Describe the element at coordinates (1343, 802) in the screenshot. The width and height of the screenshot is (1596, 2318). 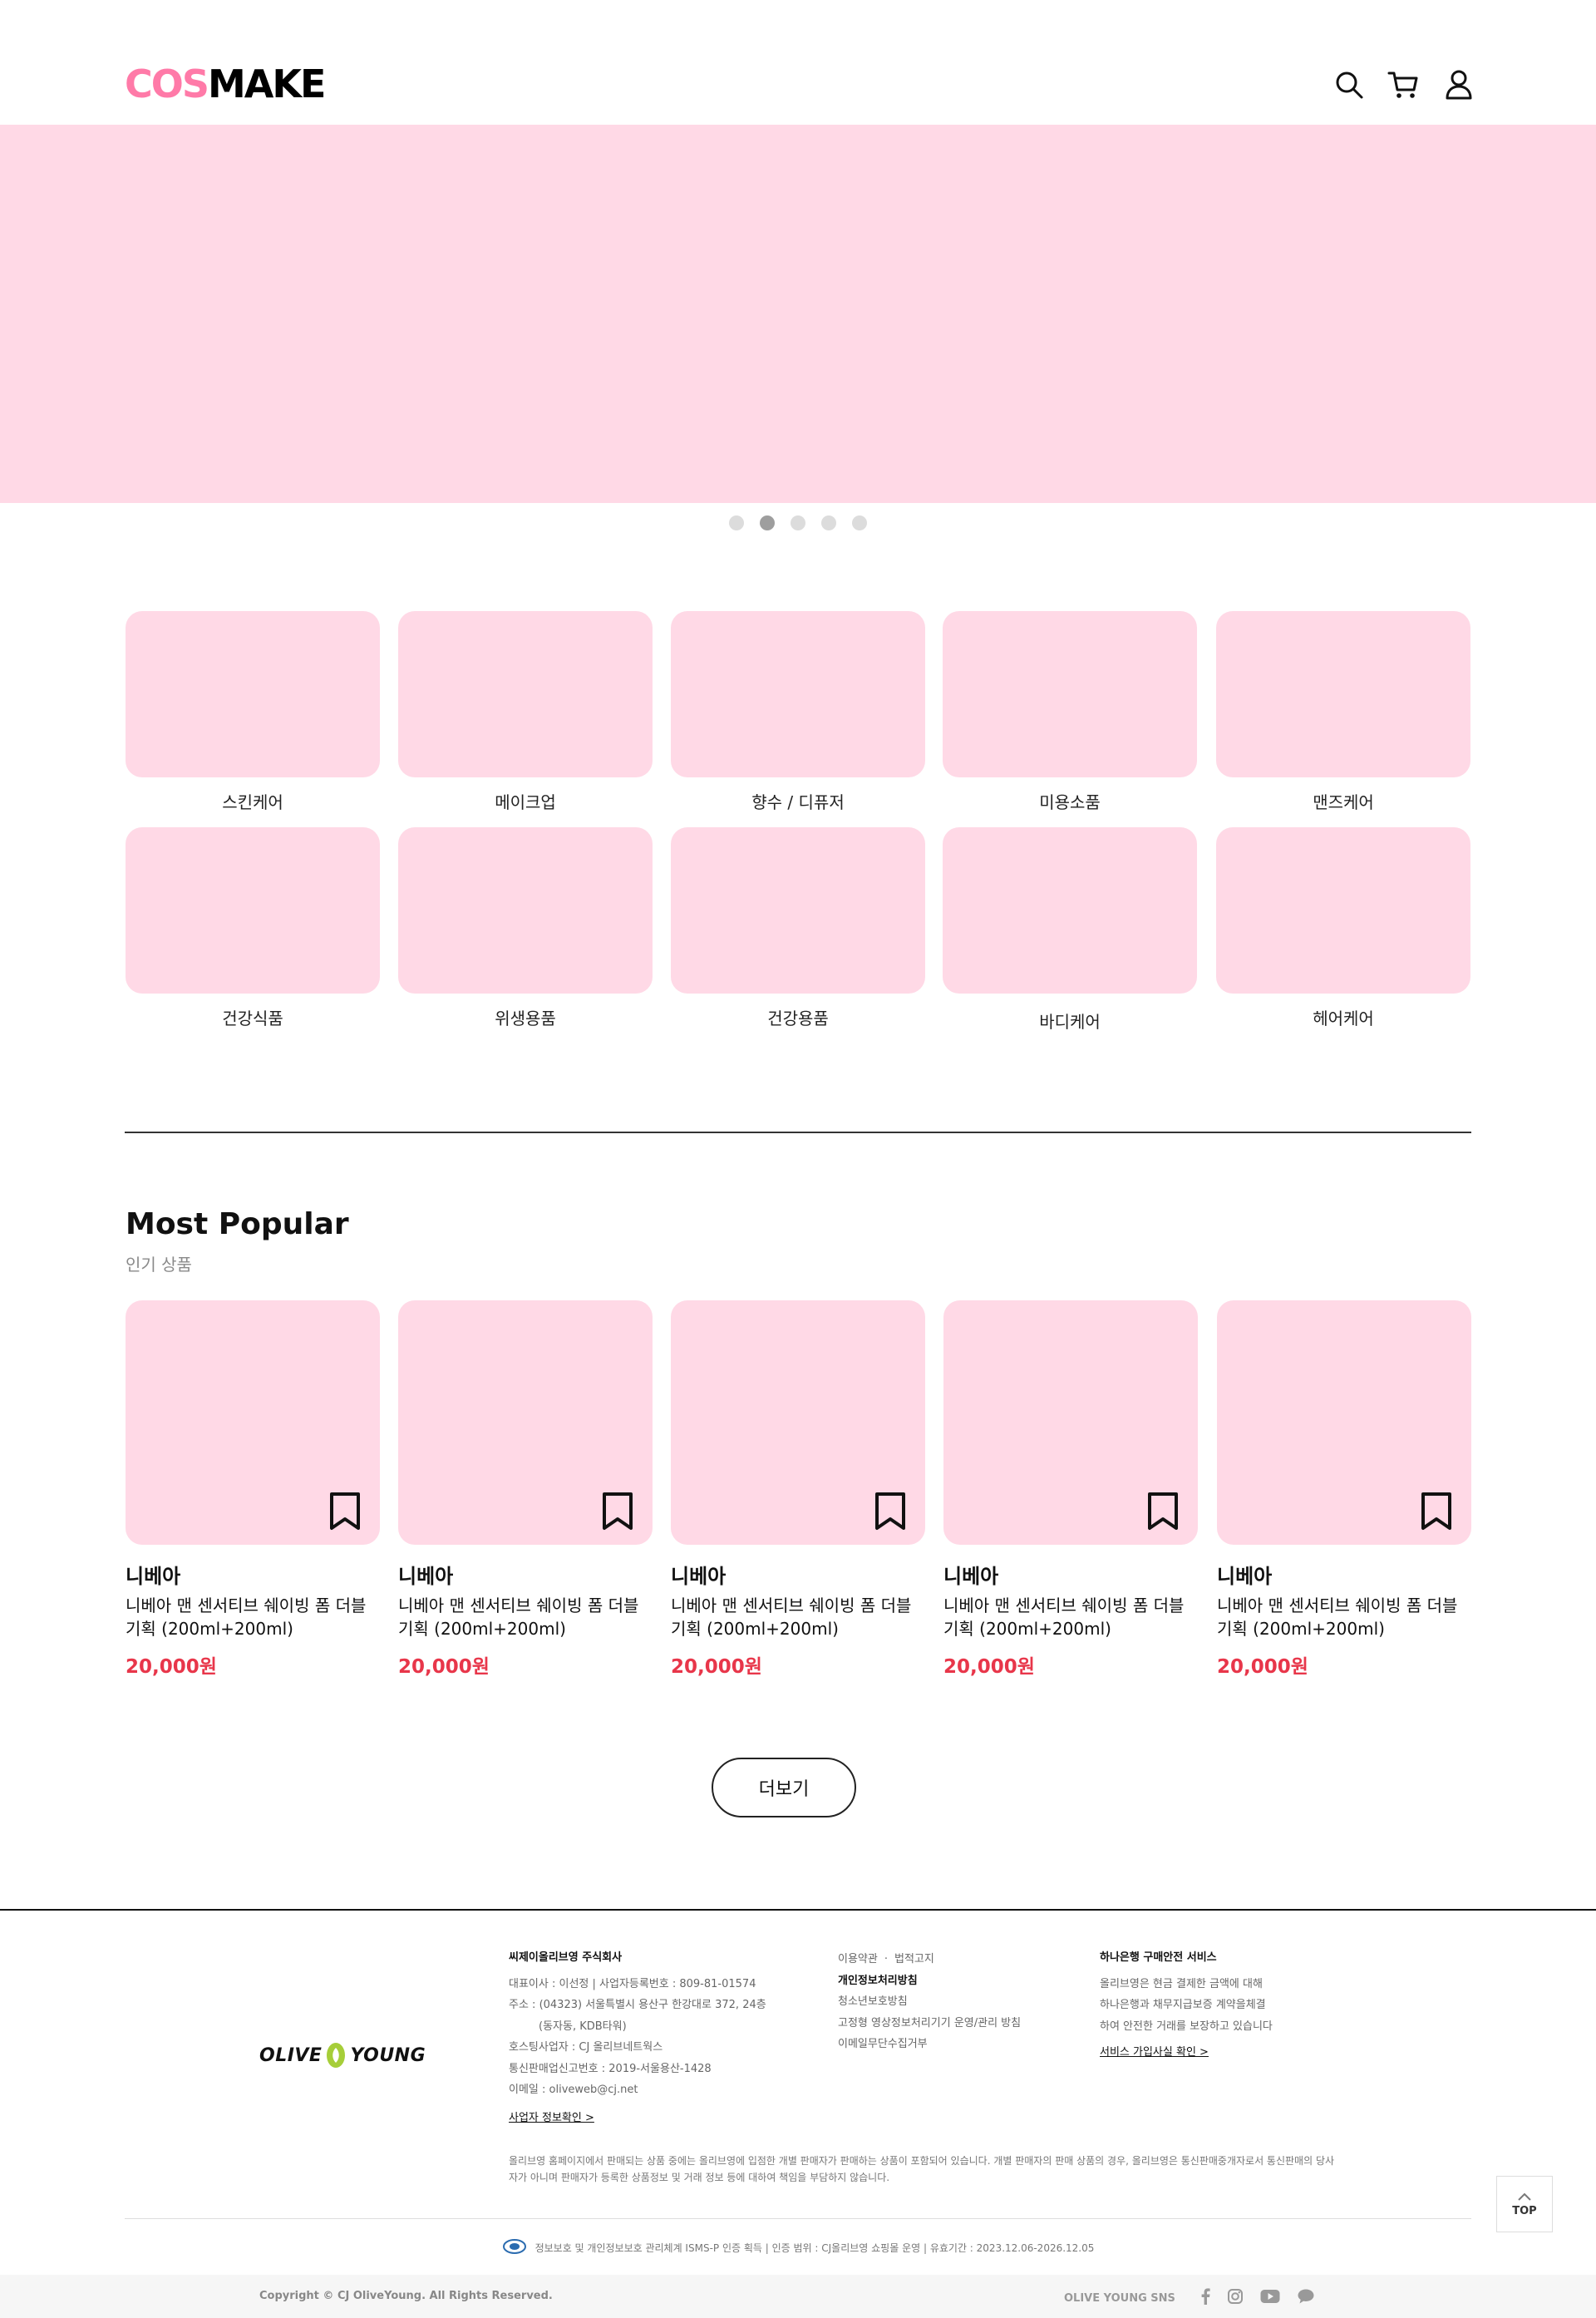
I see `category-label: 맨즈케어` at that location.